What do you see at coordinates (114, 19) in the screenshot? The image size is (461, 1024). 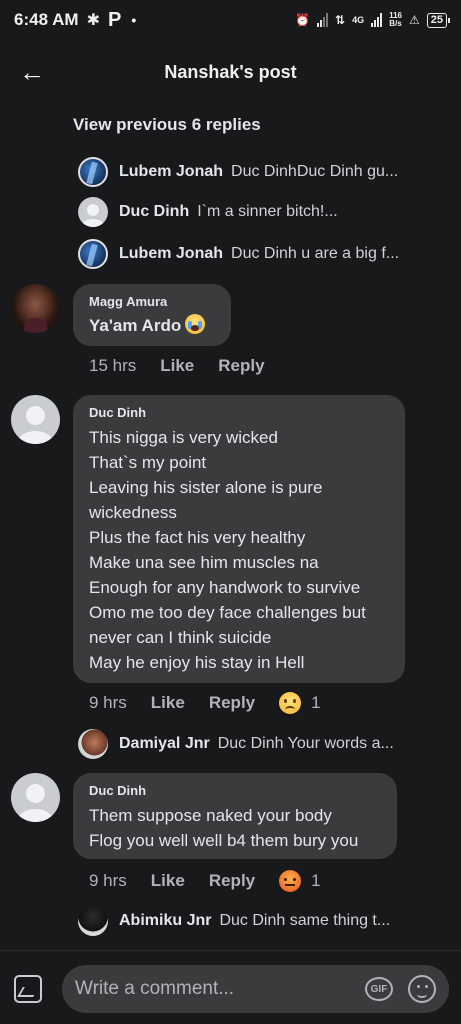 I see `parking-icon: P` at bounding box center [114, 19].